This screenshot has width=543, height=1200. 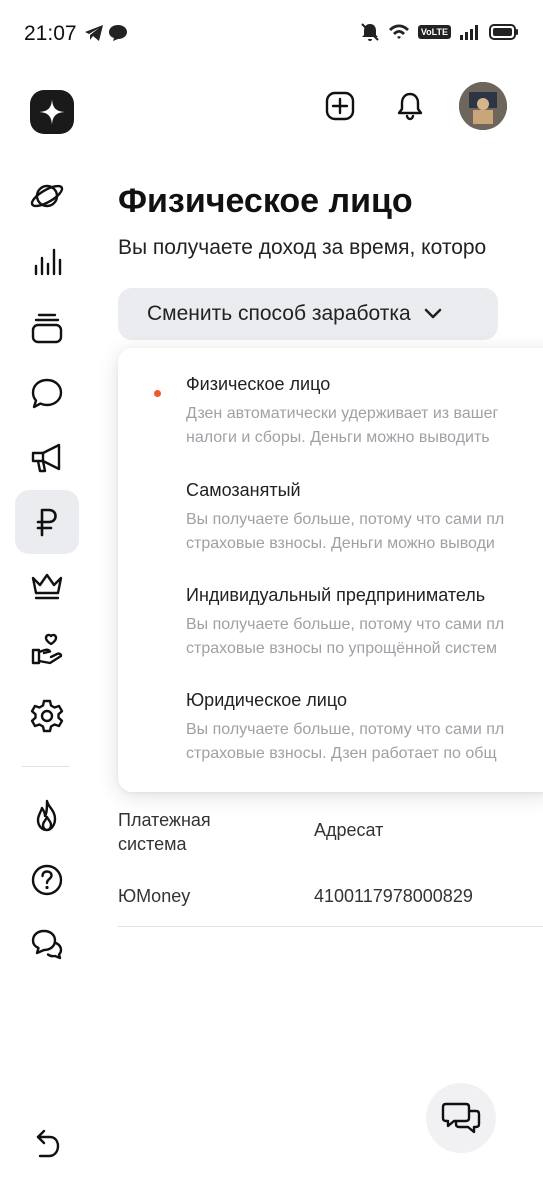 What do you see at coordinates (370, 32) in the screenshot?
I see `bell-muted-icon` at bounding box center [370, 32].